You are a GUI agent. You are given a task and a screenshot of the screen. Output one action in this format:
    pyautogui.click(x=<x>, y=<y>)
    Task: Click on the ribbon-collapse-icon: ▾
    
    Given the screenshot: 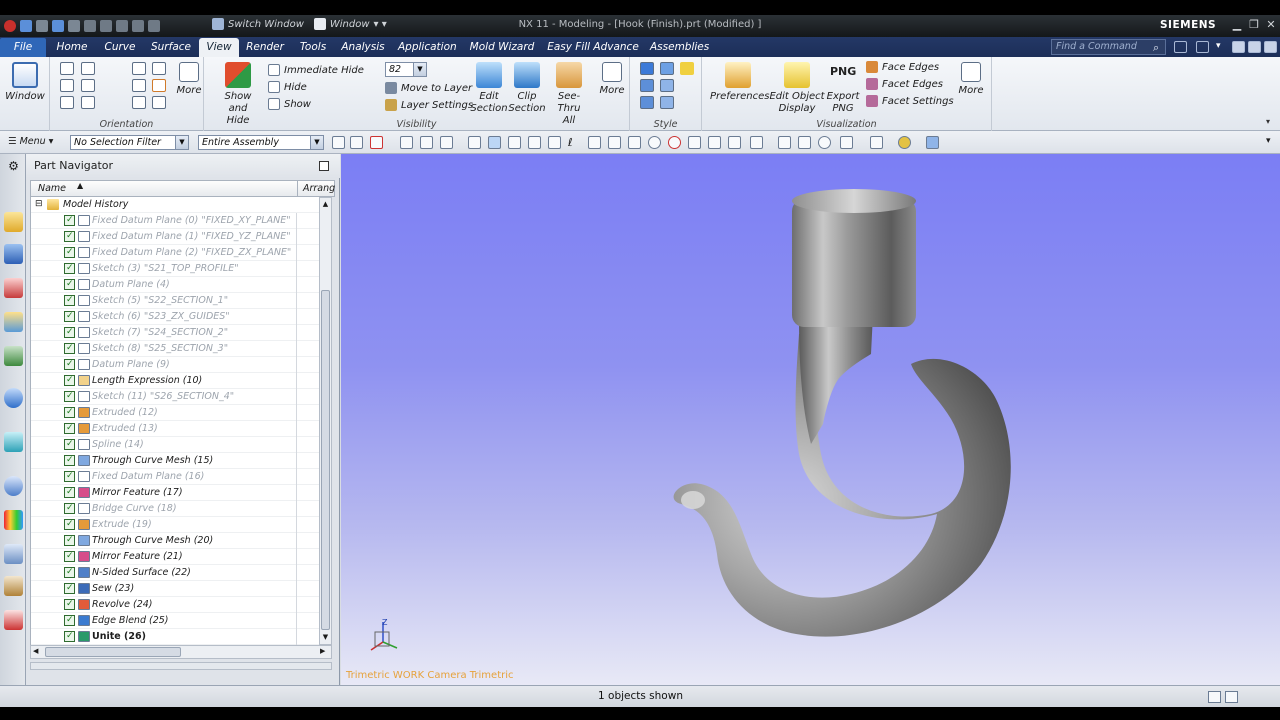 What is the action you would take?
    pyautogui.click(x=1272, y=123)
    